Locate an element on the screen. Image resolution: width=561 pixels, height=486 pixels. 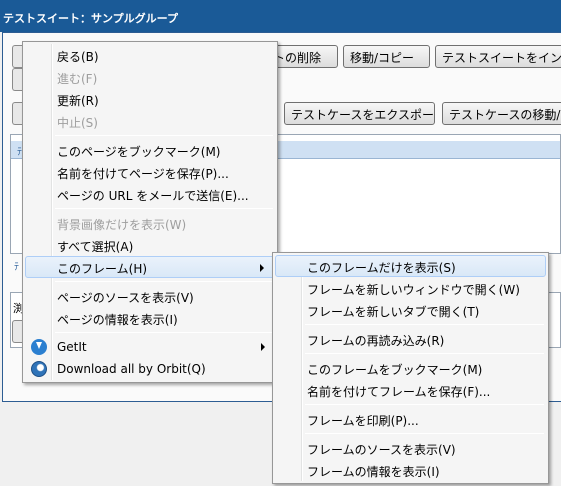
menu-item-select-all: すべて選択(A) is located at coordinates (150, 245).